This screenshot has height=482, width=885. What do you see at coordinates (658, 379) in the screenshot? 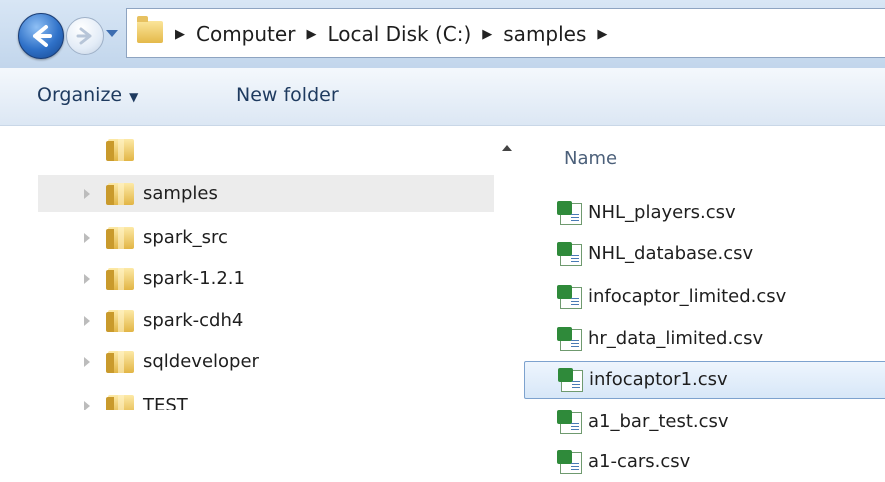
I see `file-name: infocaptor1.csv` at bounding box center [658, 379].